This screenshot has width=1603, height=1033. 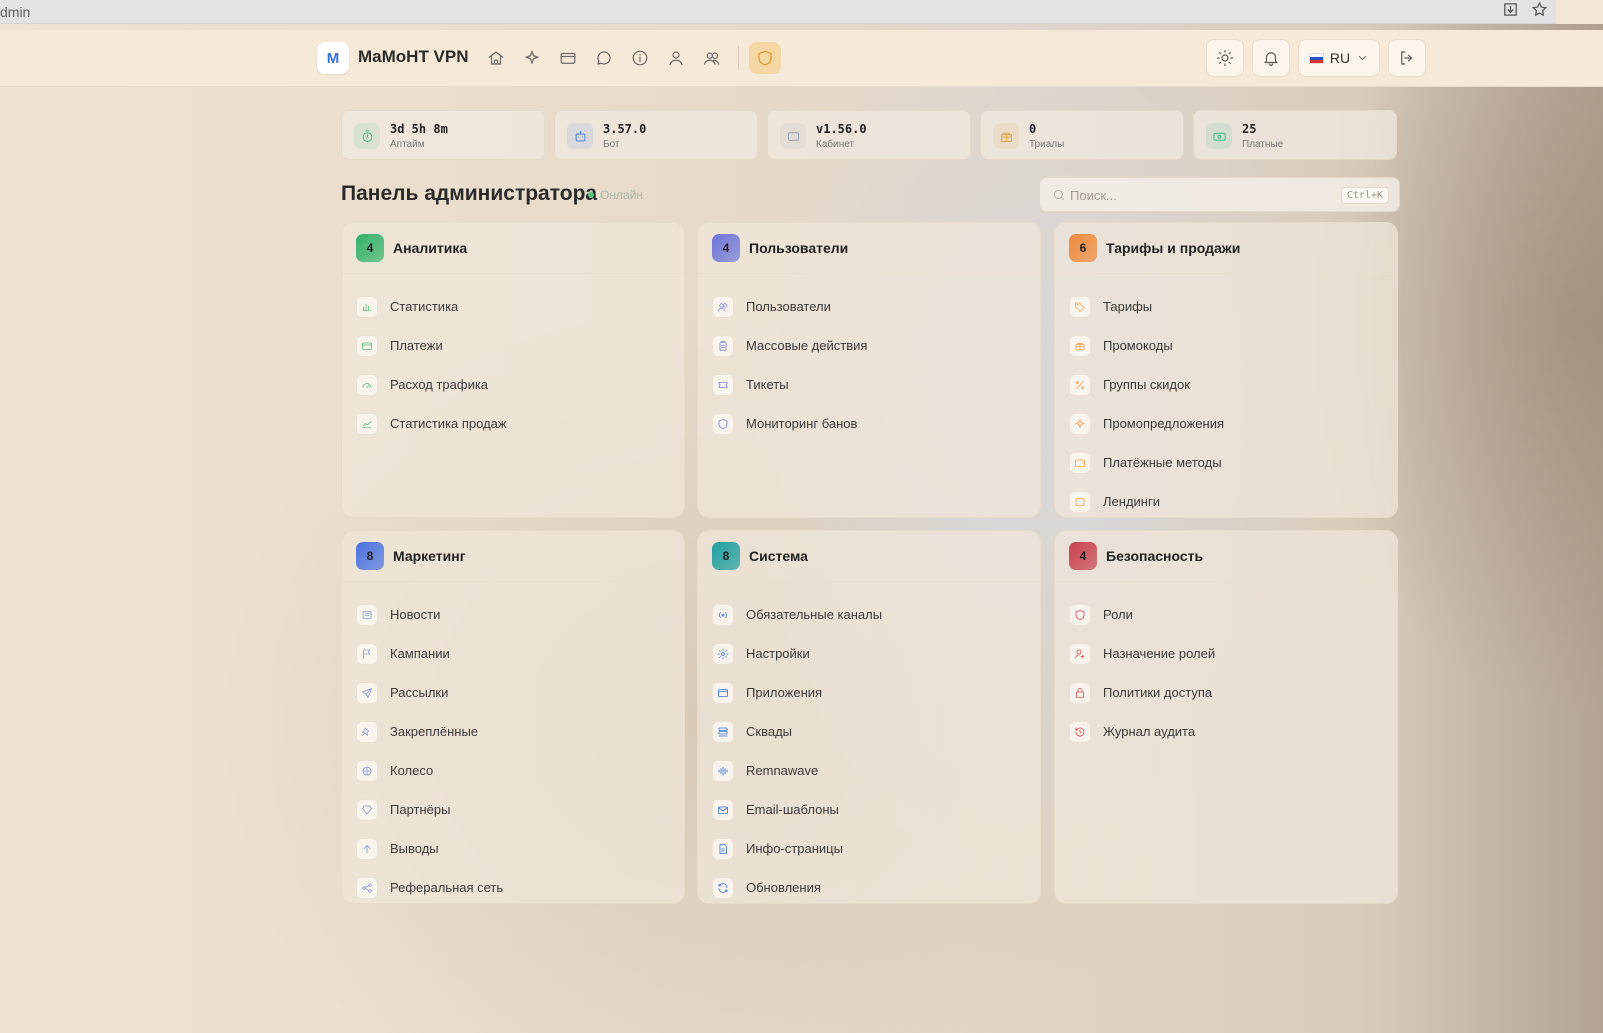 I want to click on menu-item: Промокоды, so click(x=1146, y=345).